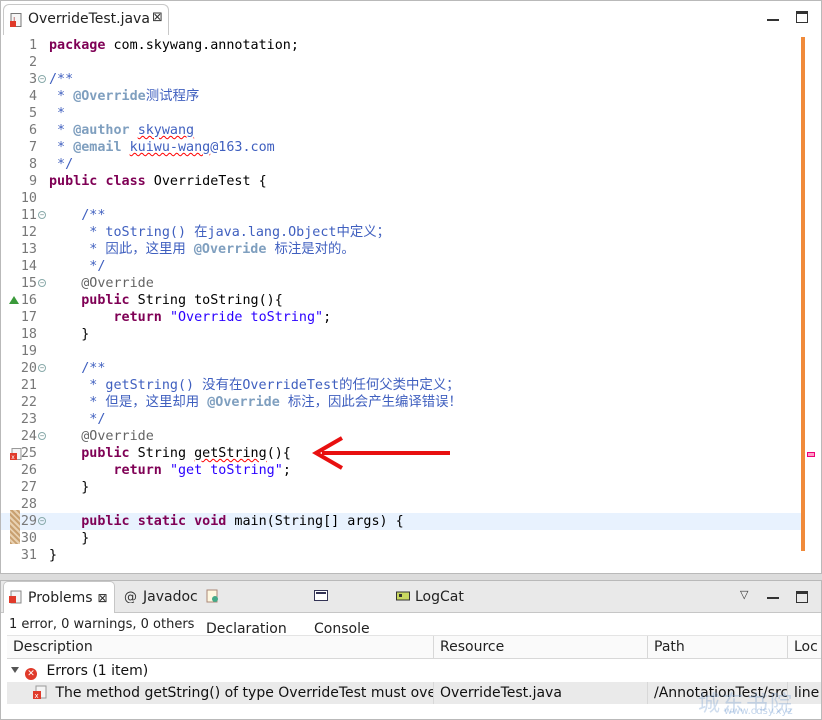 The width and height of the screenshot is (822, 720). I want to click on view-tab-console: Console, so click(348, 609).